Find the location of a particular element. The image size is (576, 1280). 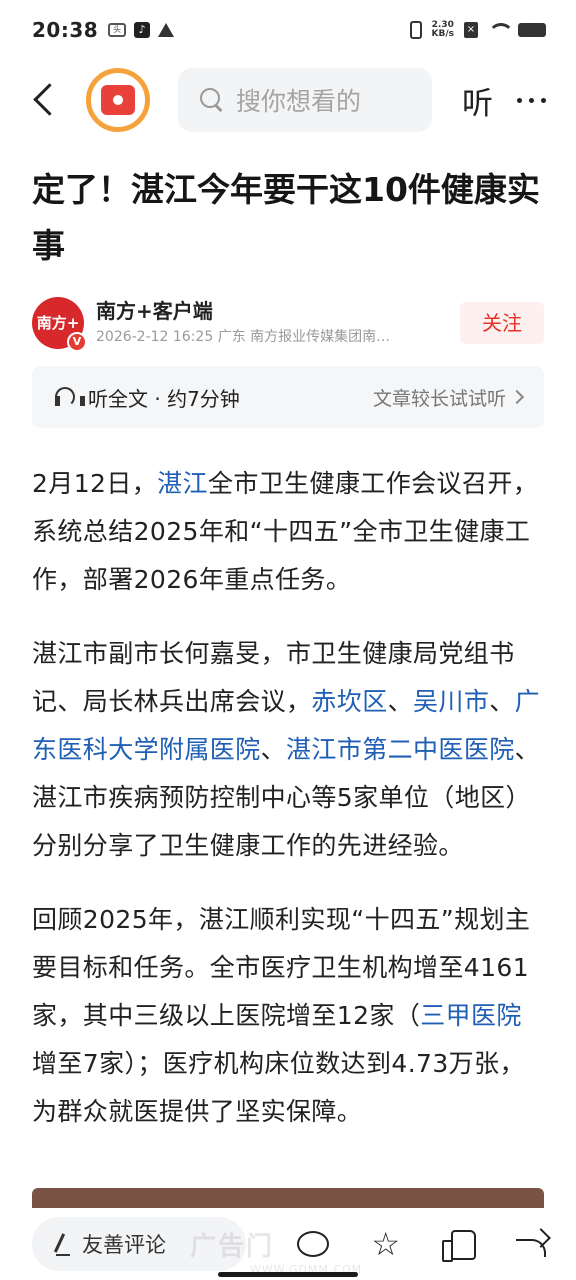

share-icon is located at coordinates (531, 1244).